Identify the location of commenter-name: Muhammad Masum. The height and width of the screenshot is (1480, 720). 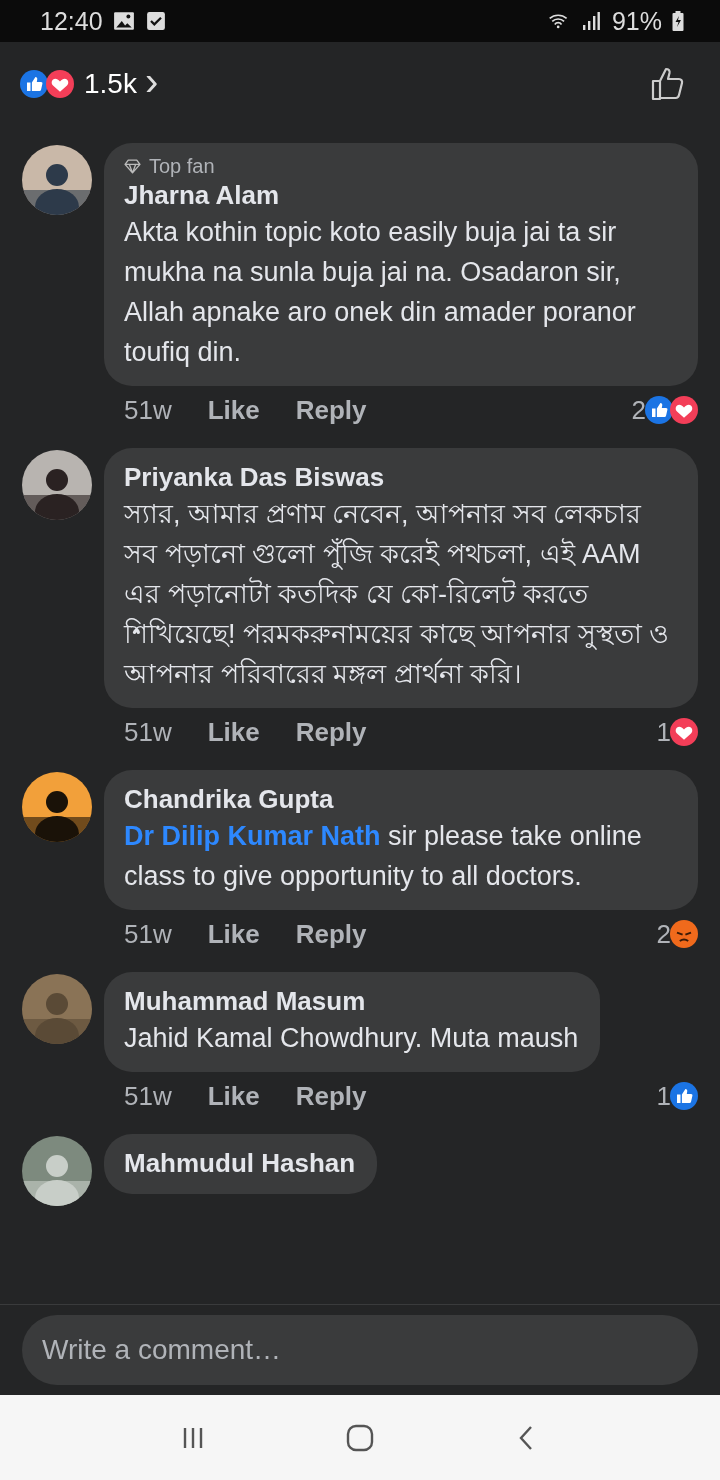
(351, 1001).